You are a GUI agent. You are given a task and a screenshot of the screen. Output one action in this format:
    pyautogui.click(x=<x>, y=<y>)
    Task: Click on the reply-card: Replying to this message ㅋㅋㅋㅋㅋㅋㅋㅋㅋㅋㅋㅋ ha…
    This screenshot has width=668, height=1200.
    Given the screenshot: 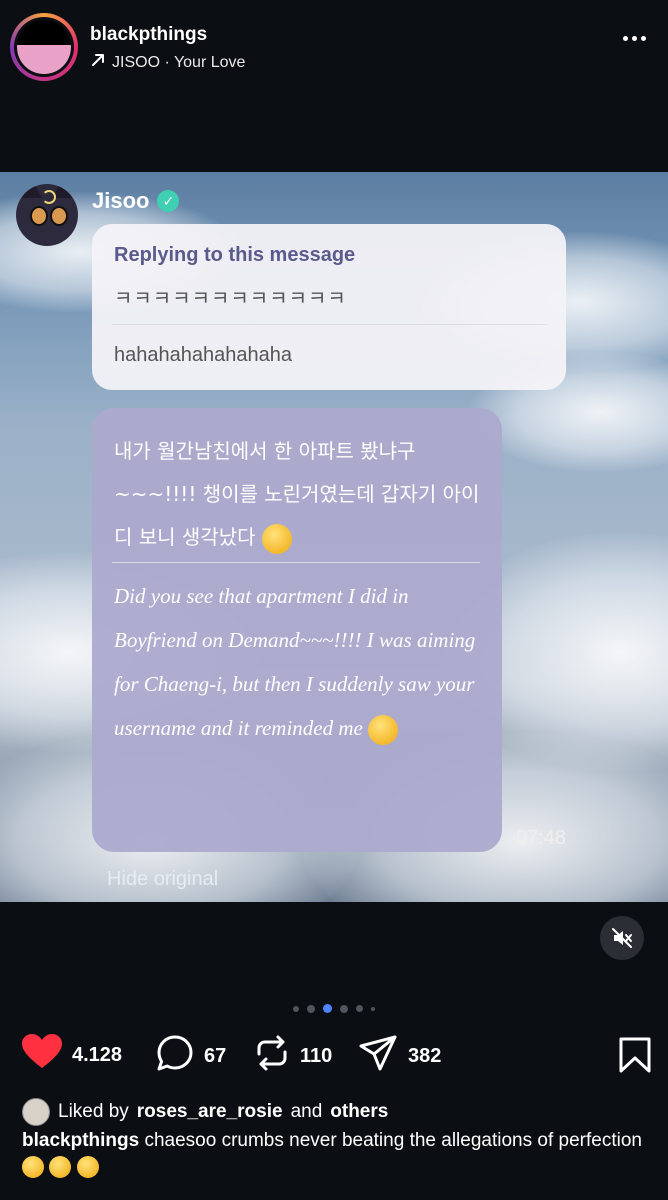 What is the action you would take?
    pyautogui.click(x=329, y=307)
    